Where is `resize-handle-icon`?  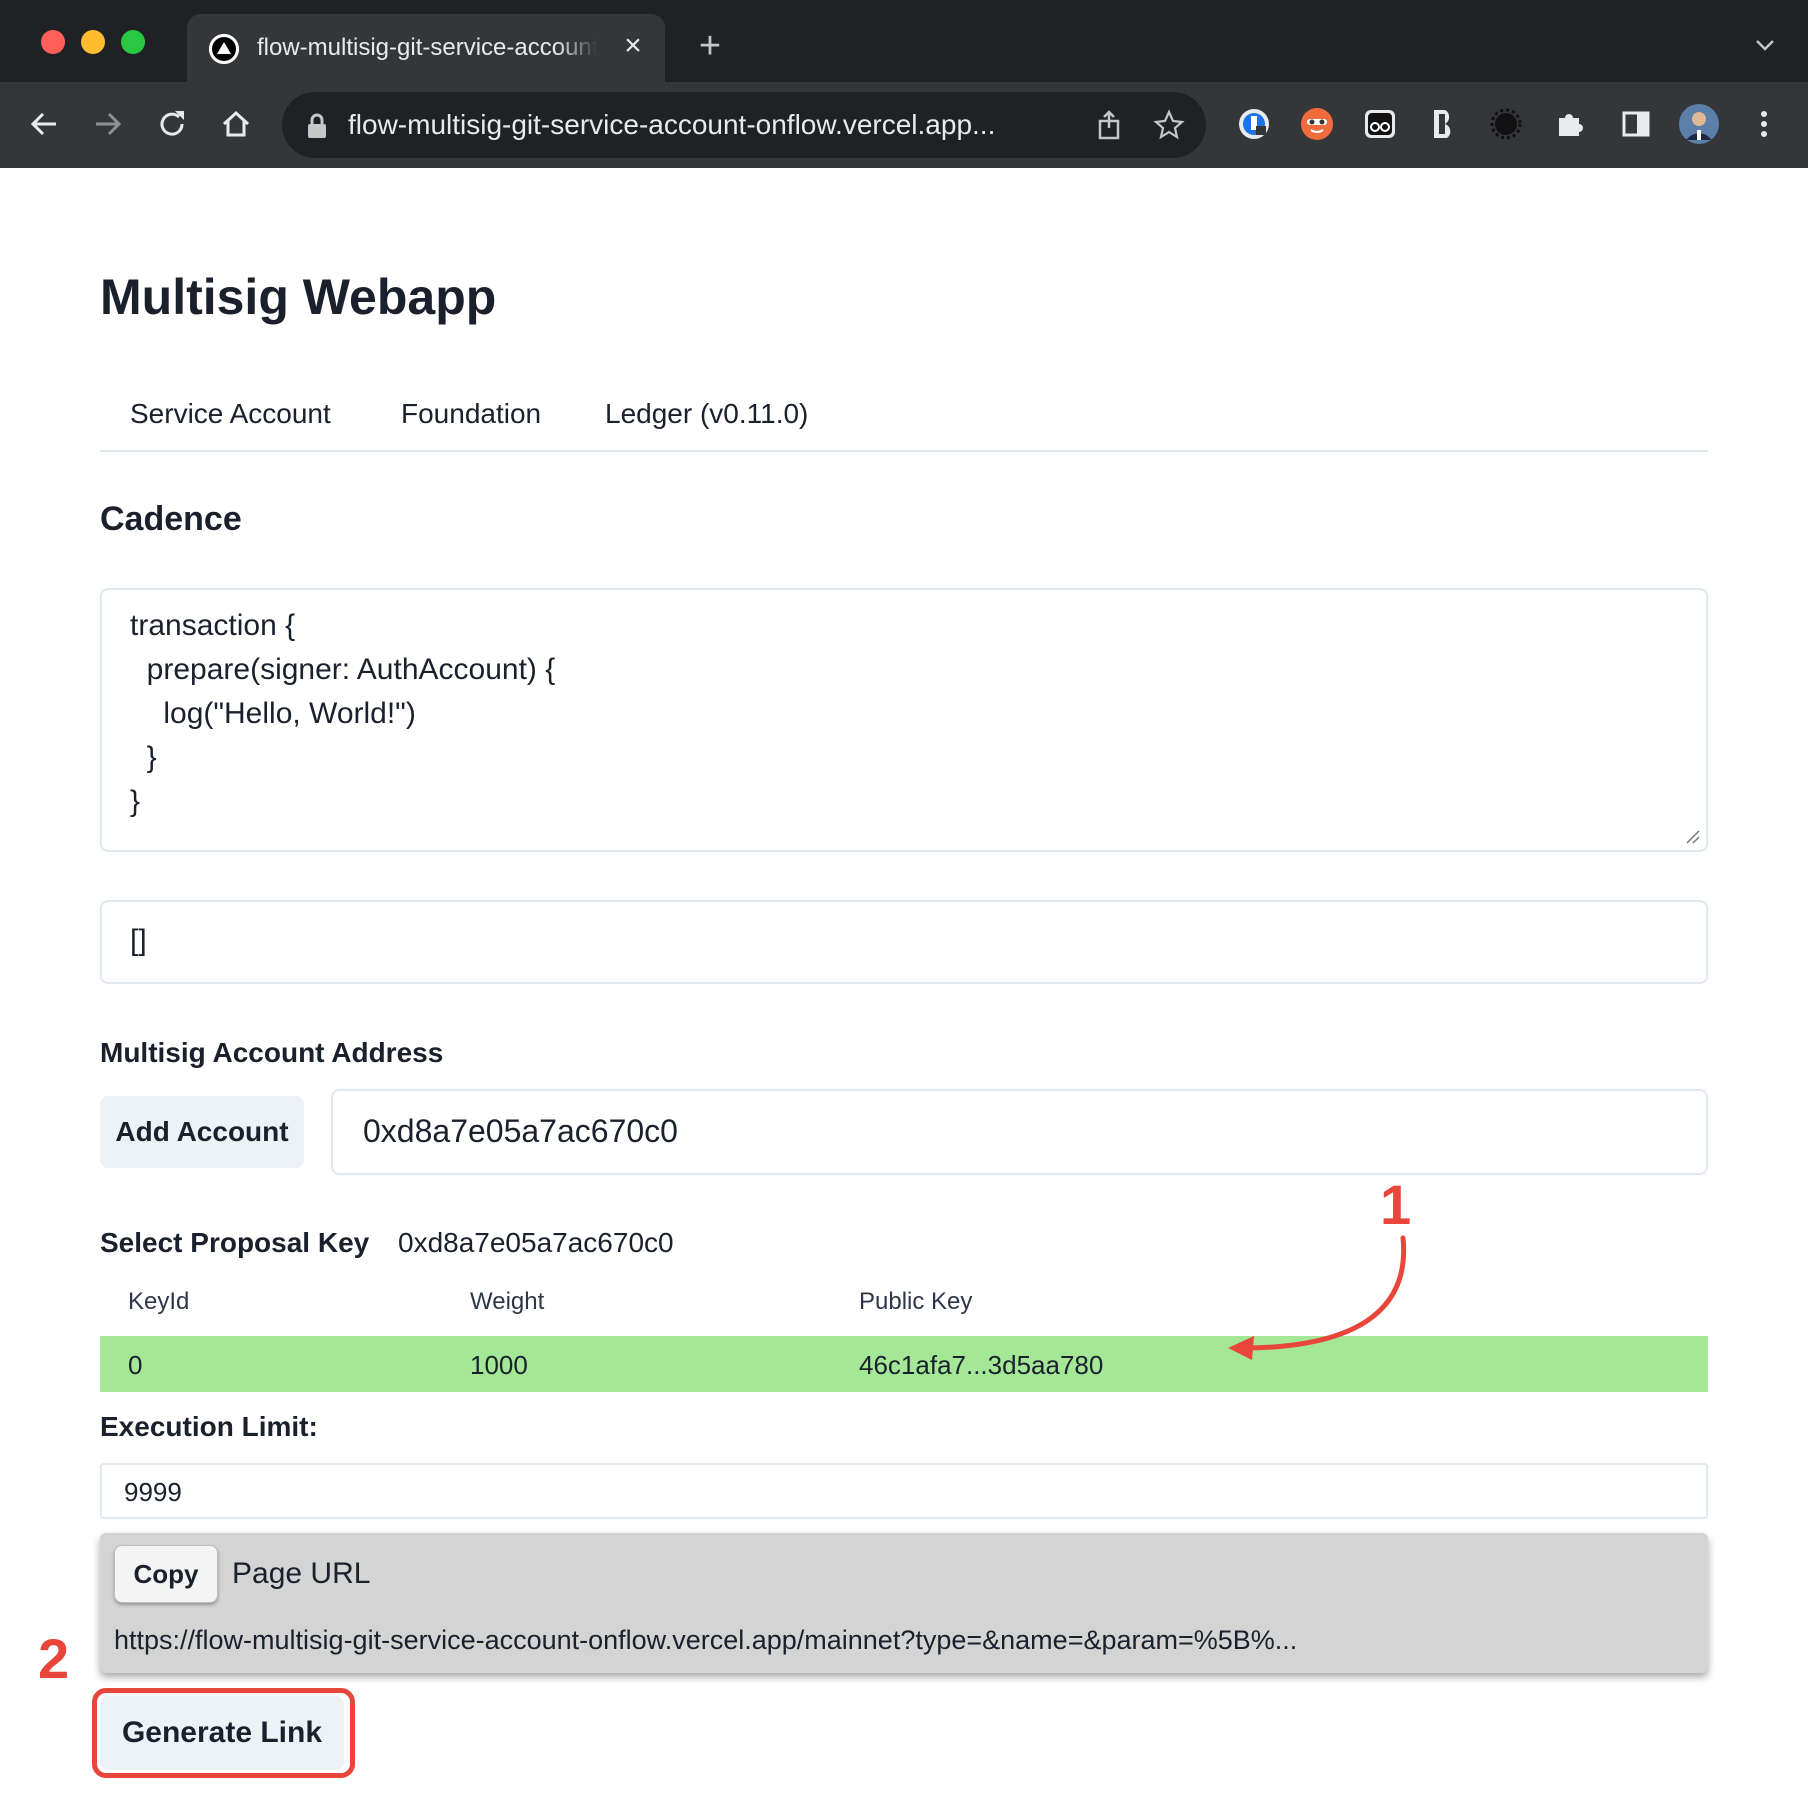
resize-handle-icon is located at coordinates (1692, 836).